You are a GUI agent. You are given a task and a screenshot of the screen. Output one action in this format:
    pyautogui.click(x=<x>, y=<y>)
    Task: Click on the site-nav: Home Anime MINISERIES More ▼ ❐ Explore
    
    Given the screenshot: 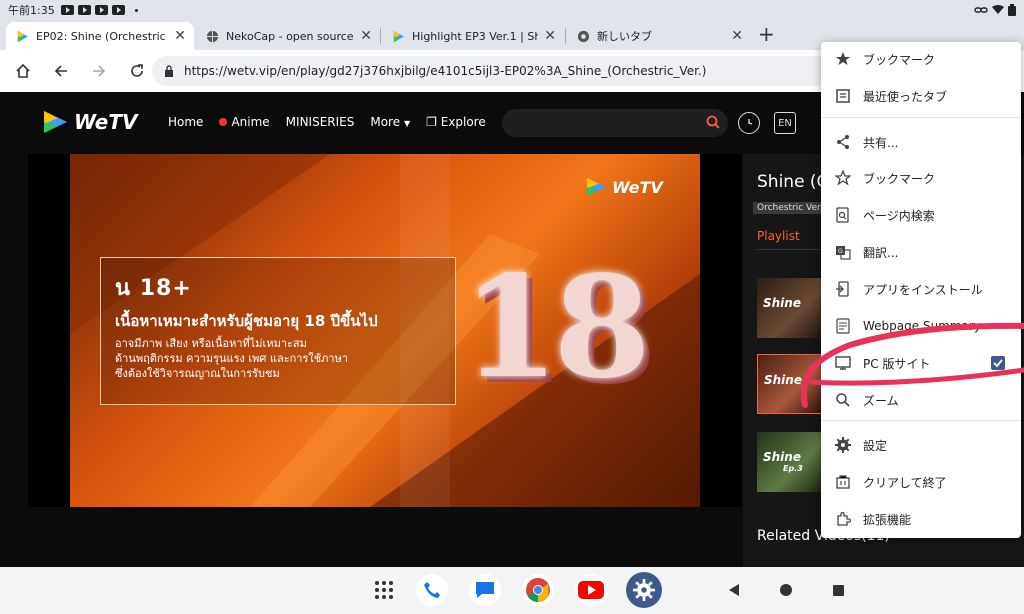 What is the action you would take?
    pyautogui.click(x=327, y=122)
    